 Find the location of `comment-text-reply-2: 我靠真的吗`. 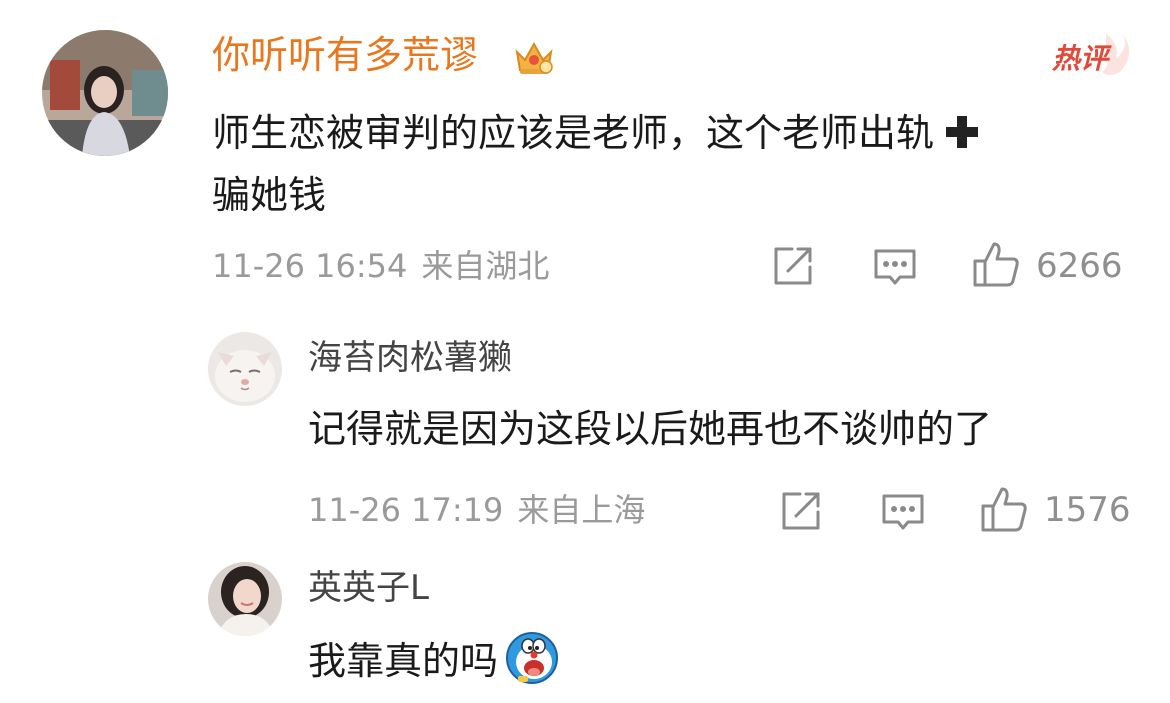

comment-text-reply-2: 我靠真的吗 is located at coordinates (434, 658).